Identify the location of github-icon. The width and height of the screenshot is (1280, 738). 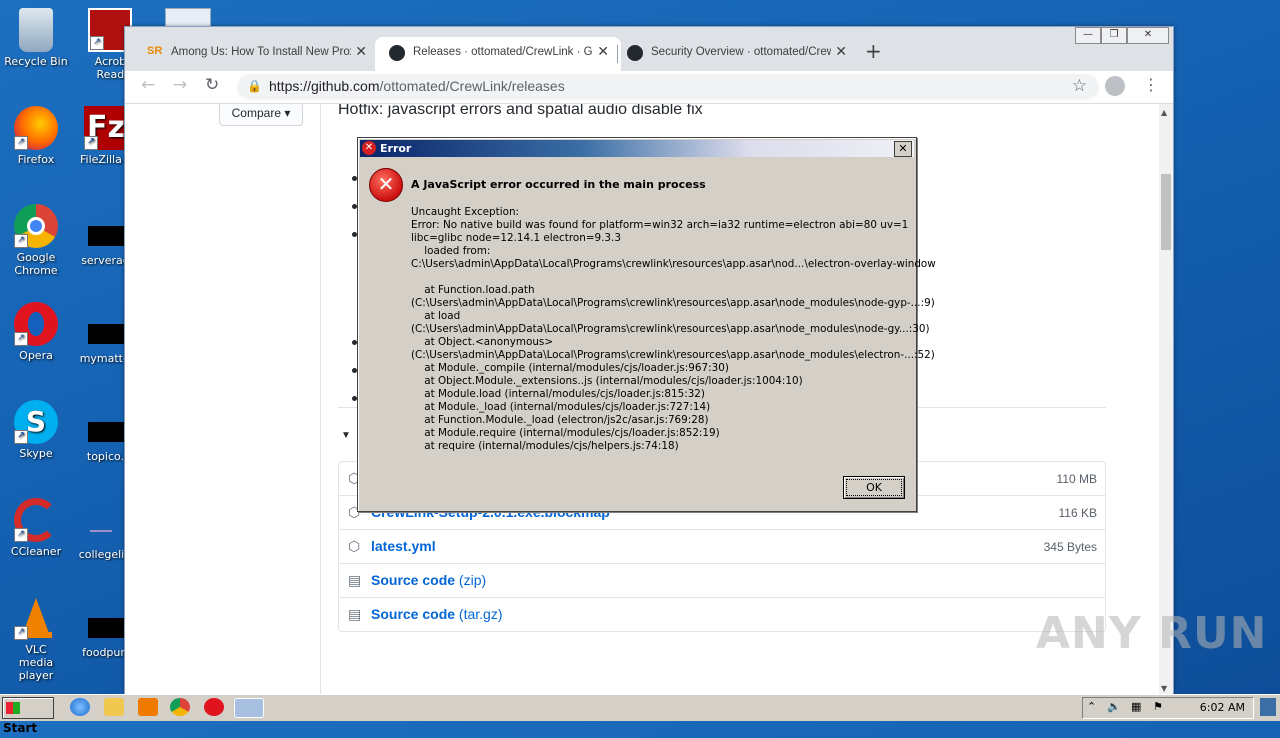
(397, 53).